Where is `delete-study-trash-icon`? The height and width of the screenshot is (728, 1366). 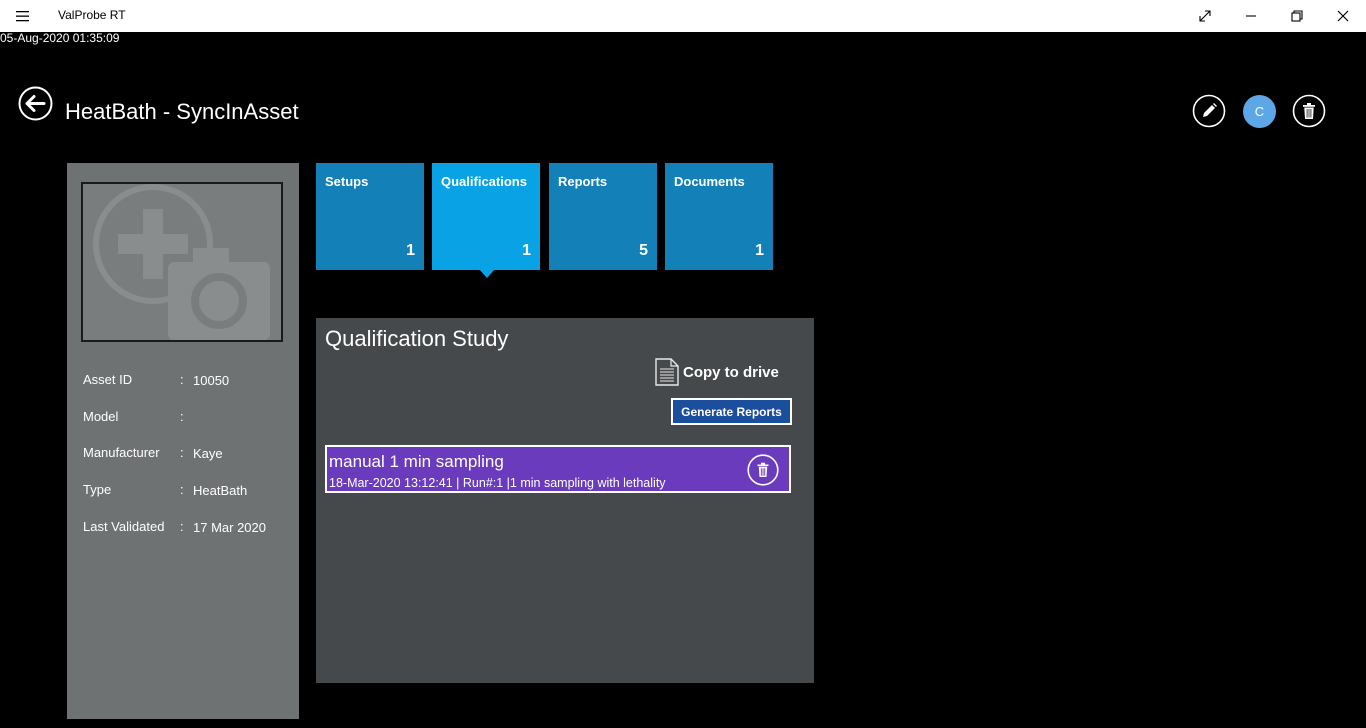 delete-study-trash-icon is located at coordinates (763, 470).